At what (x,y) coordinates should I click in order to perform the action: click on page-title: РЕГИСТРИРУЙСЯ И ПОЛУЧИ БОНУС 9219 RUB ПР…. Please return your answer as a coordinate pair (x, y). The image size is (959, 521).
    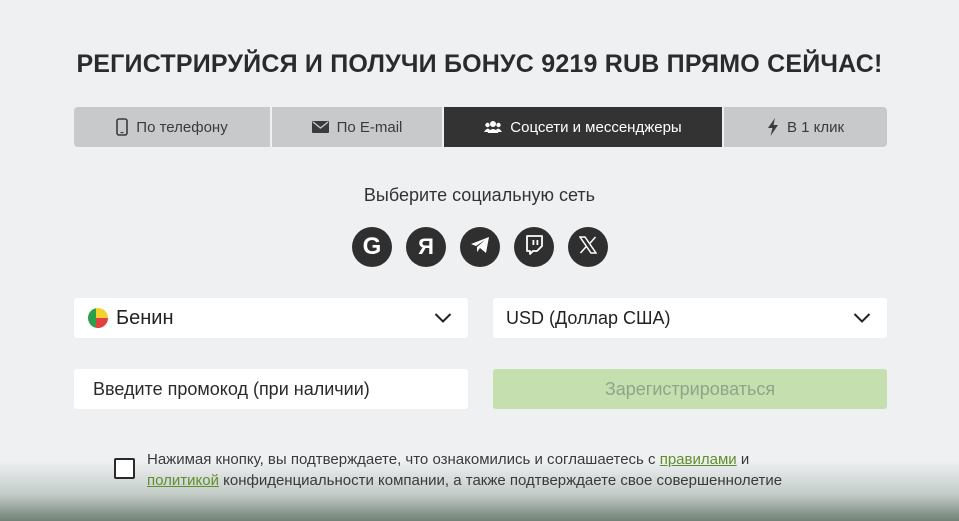
    Looking at the image, I should click on (479, 64).